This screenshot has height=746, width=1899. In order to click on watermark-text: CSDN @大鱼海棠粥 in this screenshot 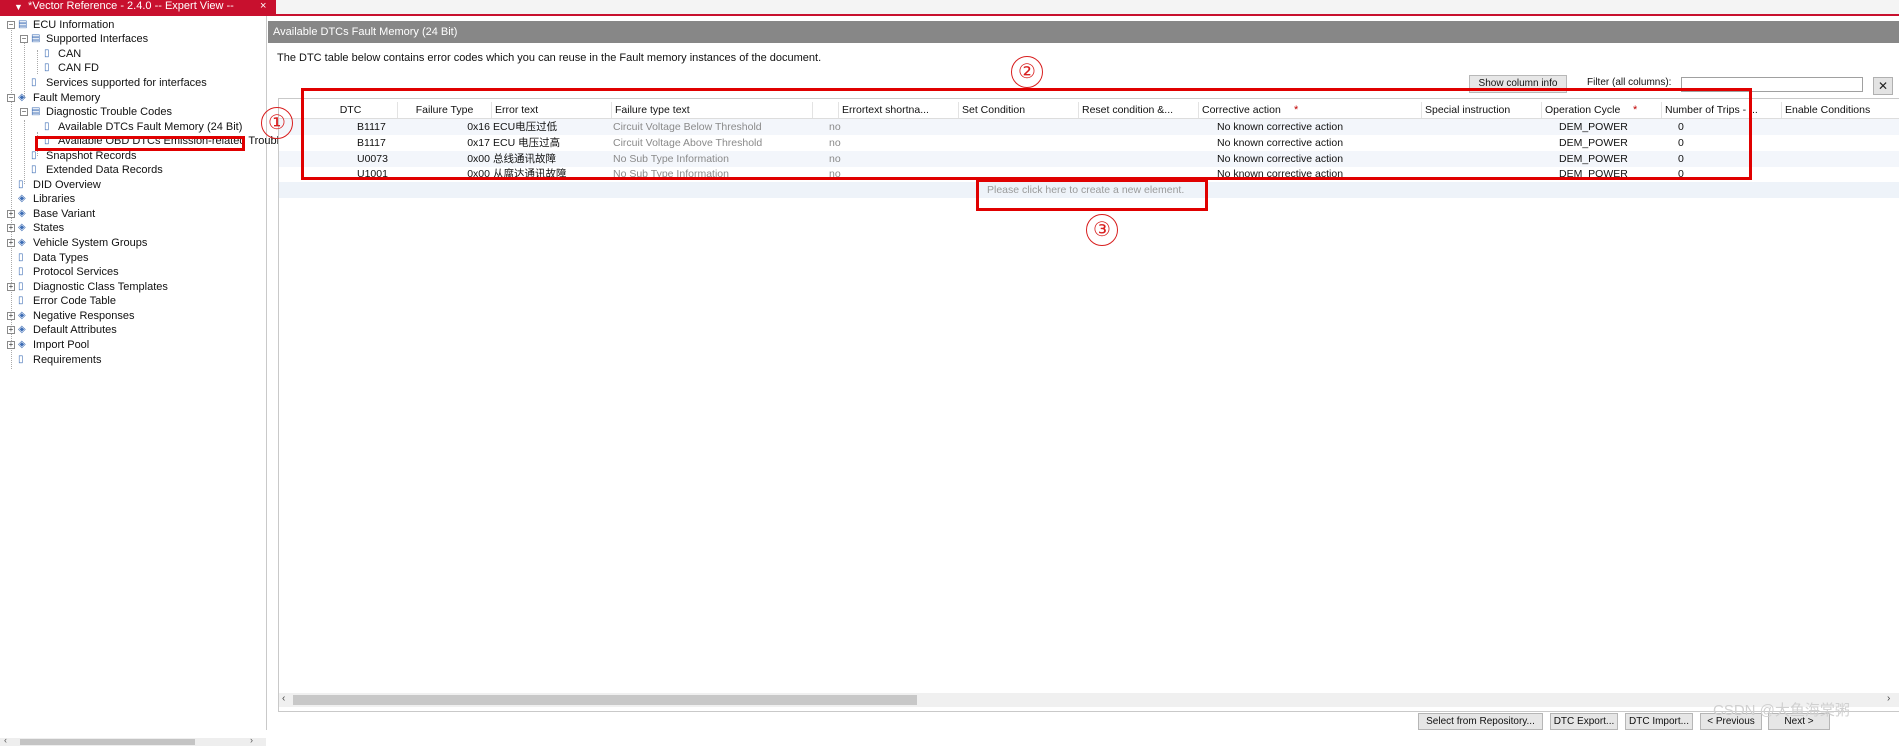, I will do `click(1781, 710)`.